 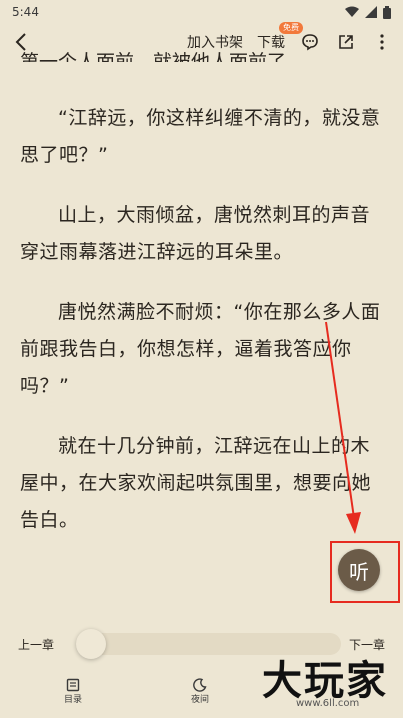 What do you see at coordinates (201, 12) in the screenshot?
I see `status-bar: 5:44` at bounding box center [201, 12].